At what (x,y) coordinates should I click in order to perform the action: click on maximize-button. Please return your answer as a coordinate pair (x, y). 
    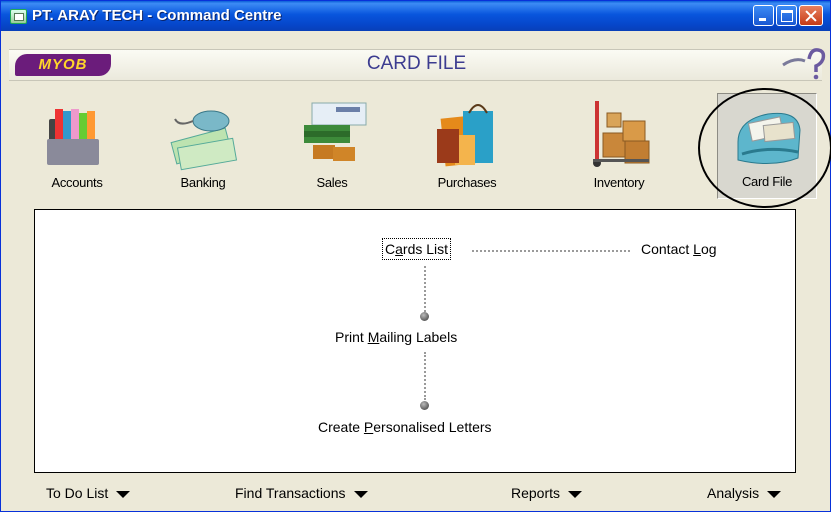
    Looking at the image, I should click on (786, 15).